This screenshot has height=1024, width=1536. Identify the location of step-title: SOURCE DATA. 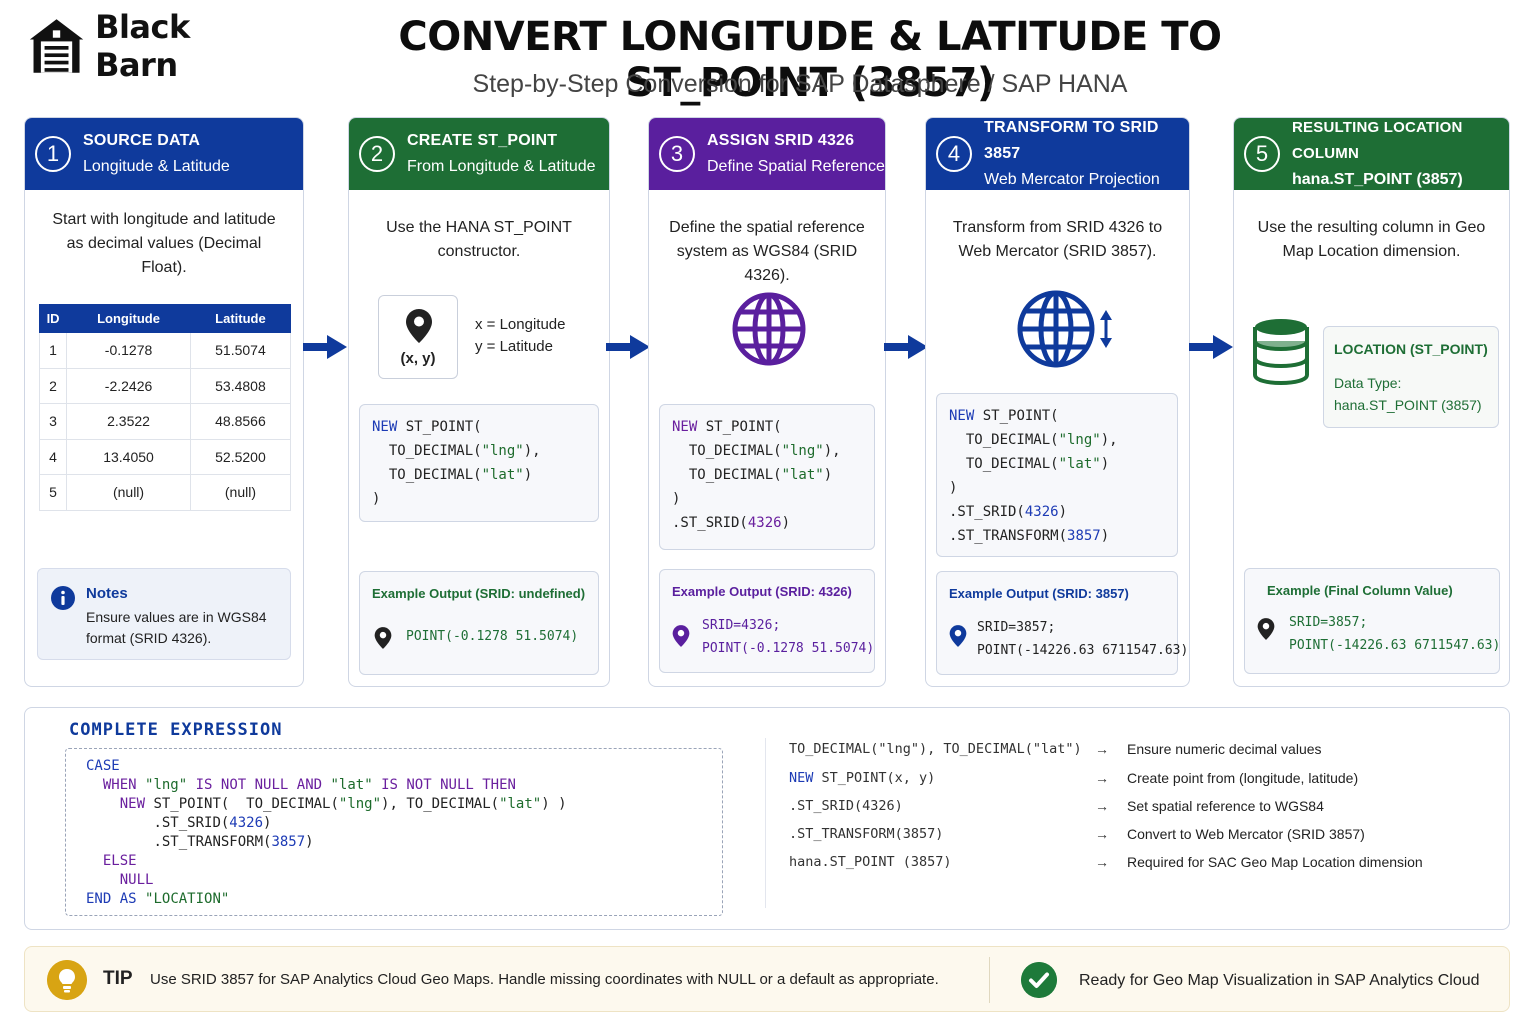
(142, 140).